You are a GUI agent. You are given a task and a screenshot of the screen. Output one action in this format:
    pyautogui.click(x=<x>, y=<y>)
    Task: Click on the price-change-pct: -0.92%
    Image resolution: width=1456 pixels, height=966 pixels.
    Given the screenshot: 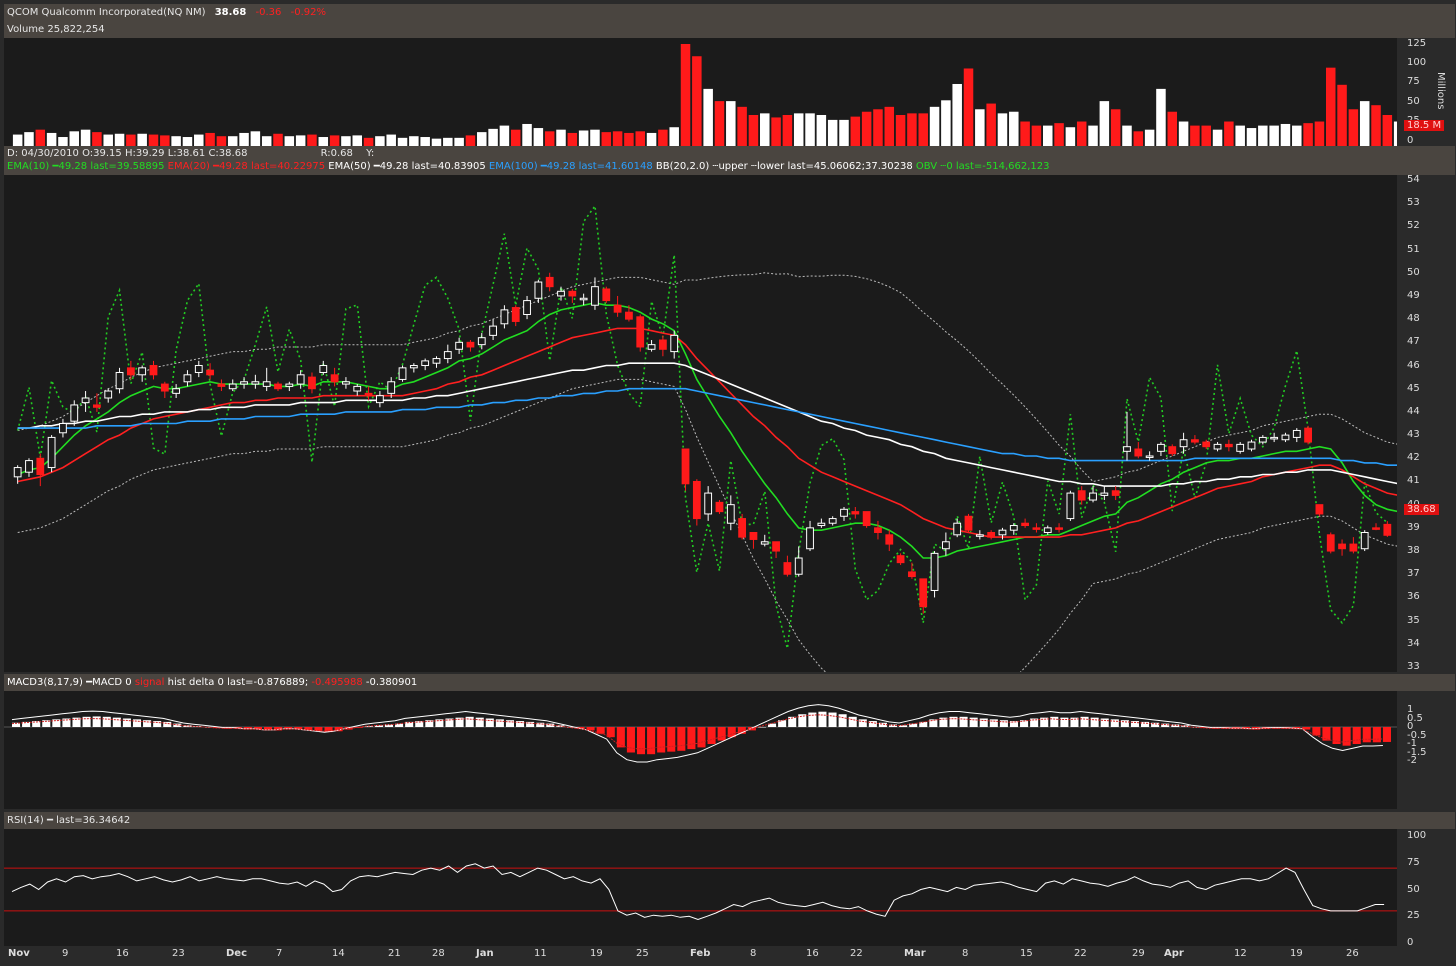 What is the action you would take?
    pyautogui.click(x=308, y=12)
    